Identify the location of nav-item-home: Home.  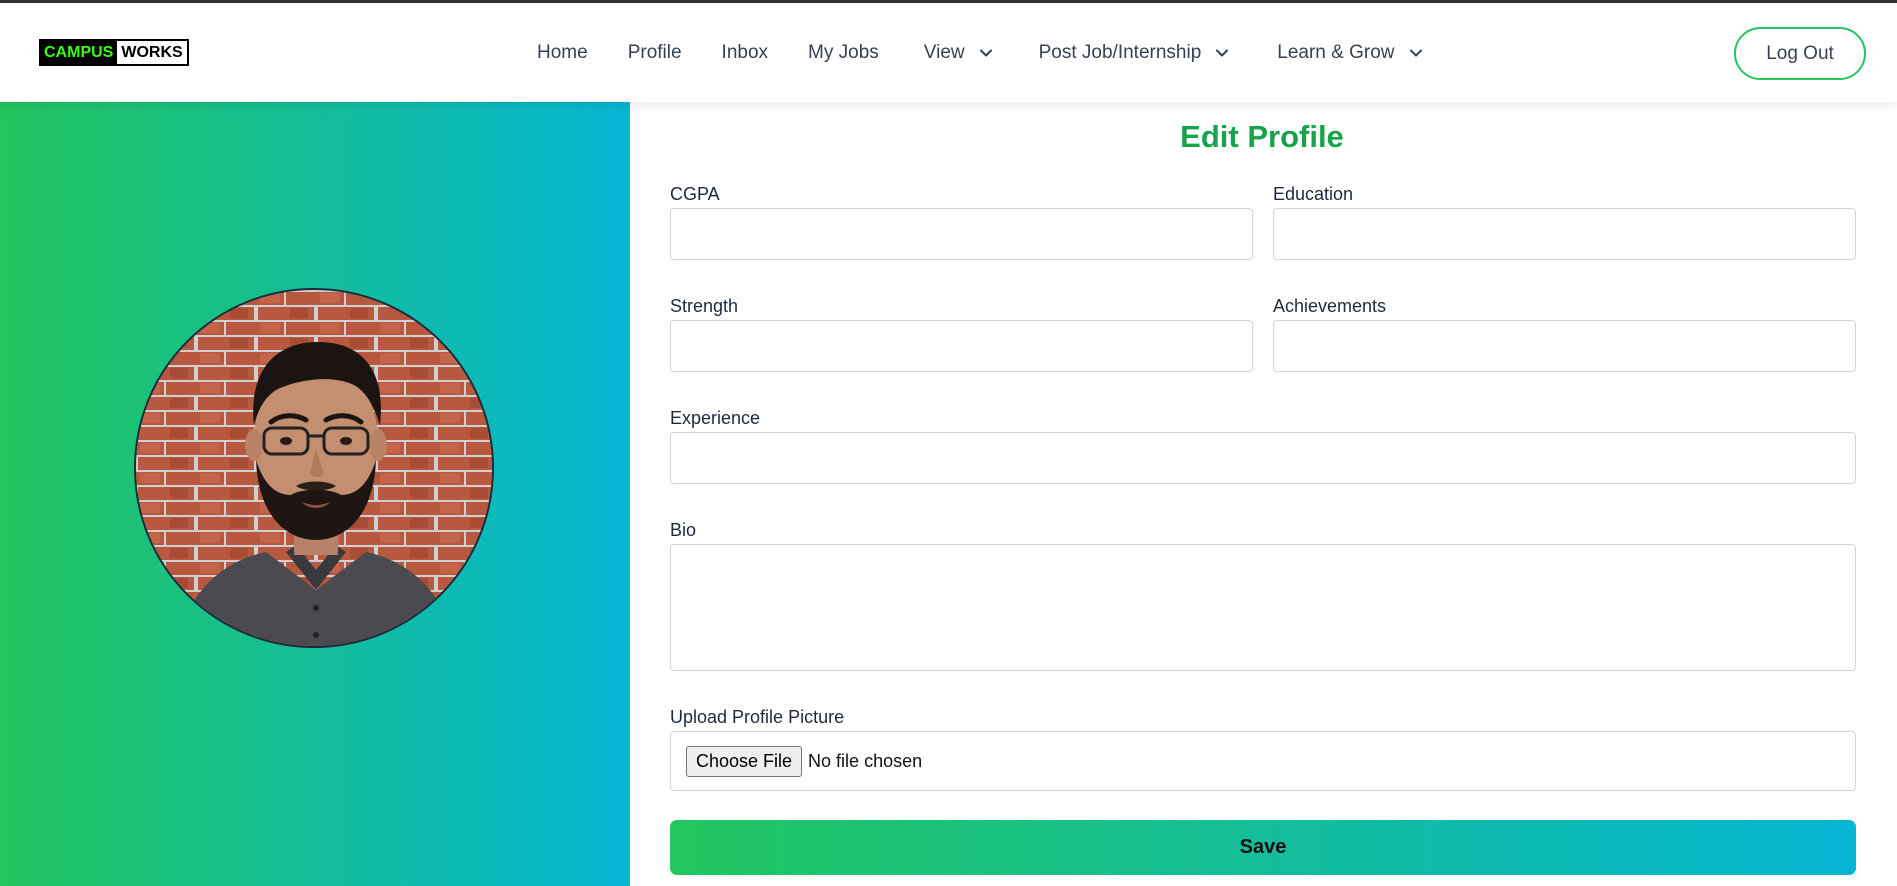
(562, 53).